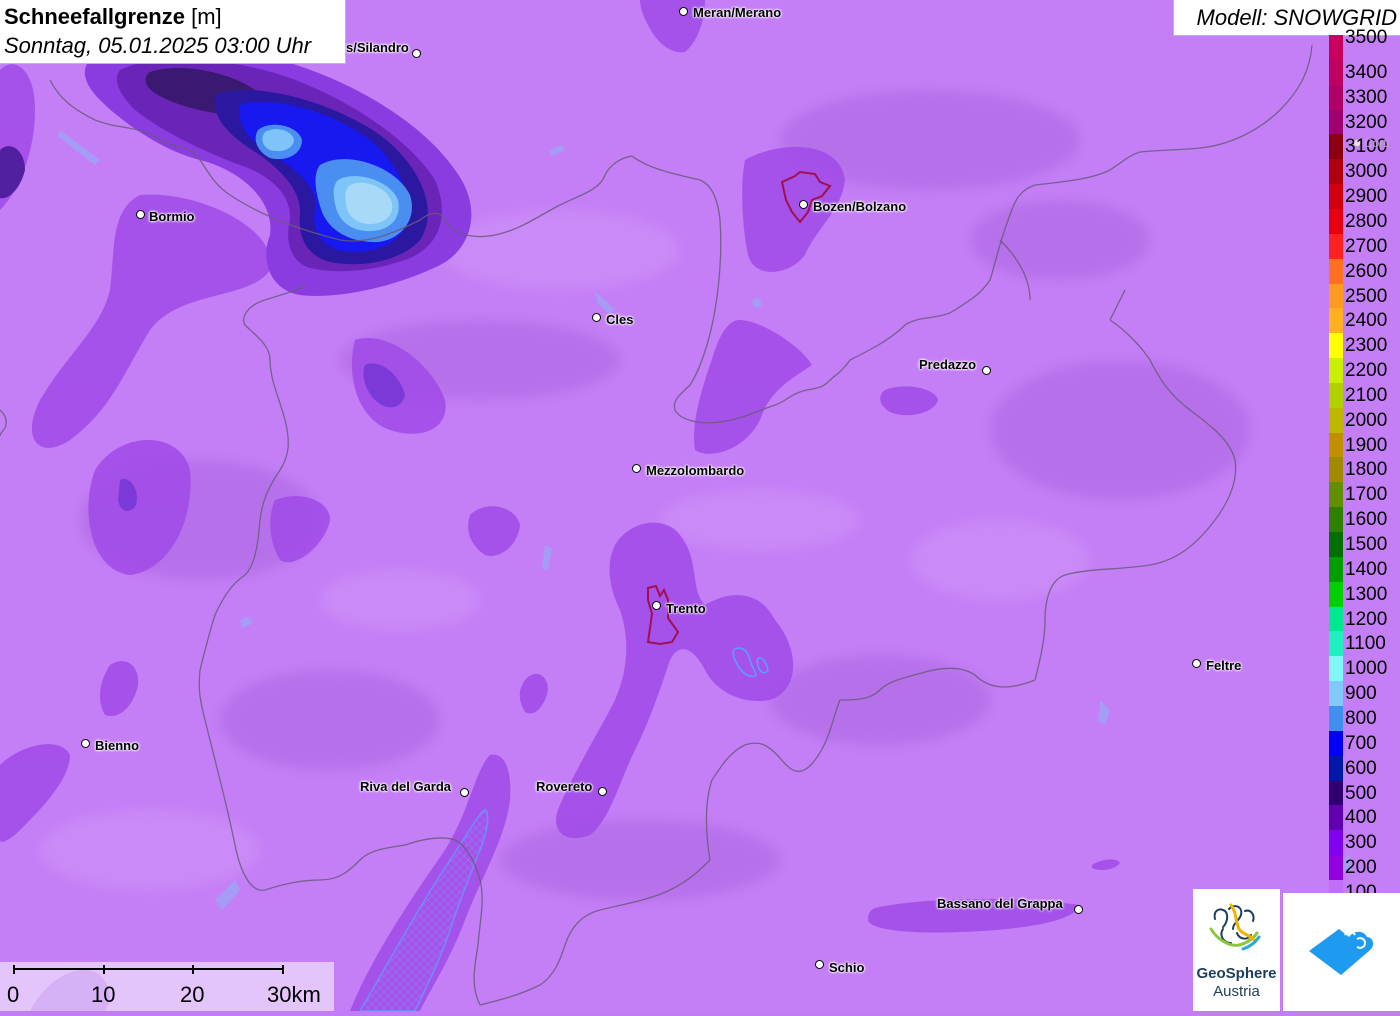 This screenshot has width=1400, height=1016. What do you see at coordinates (1366, 371) in the screenshot?
I see `legend-label-2200: 2200` at bounding box center [1366, 371].